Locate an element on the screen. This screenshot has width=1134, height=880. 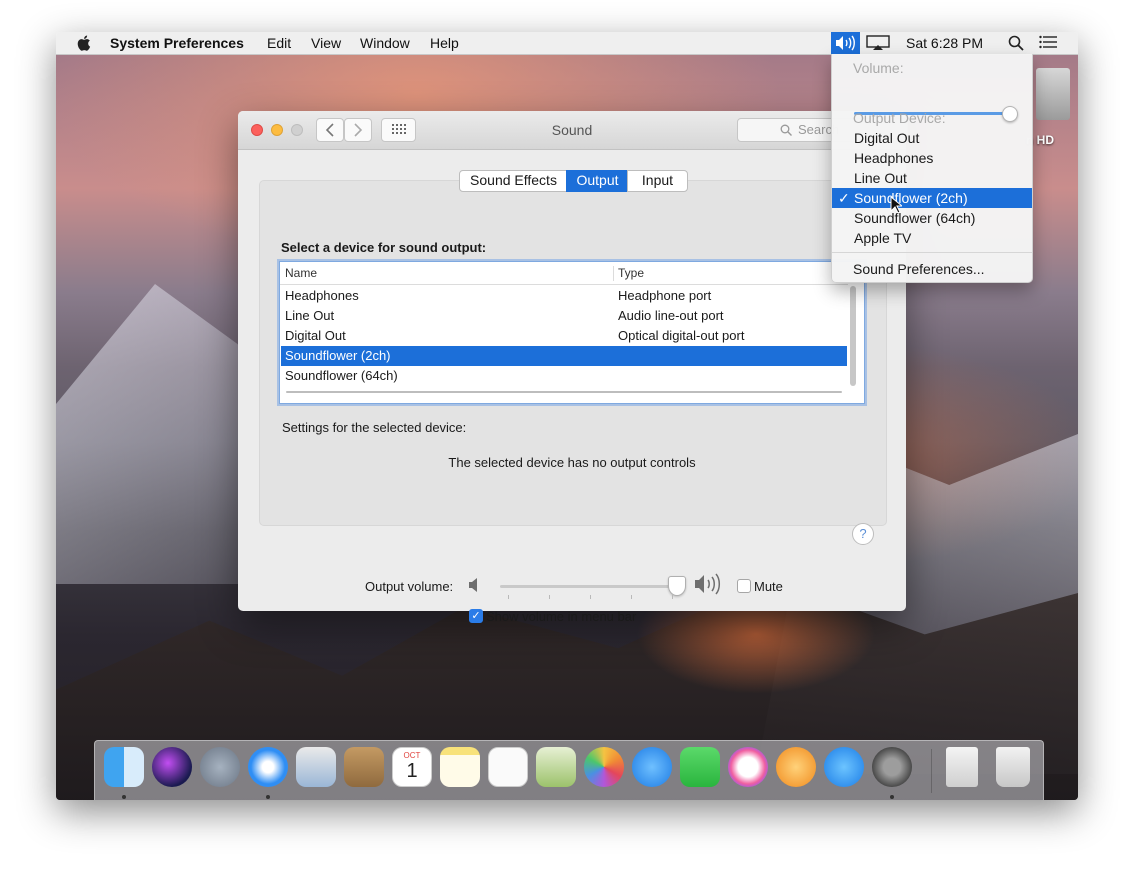
ibooks-icon is located at coordinates (796, 767).